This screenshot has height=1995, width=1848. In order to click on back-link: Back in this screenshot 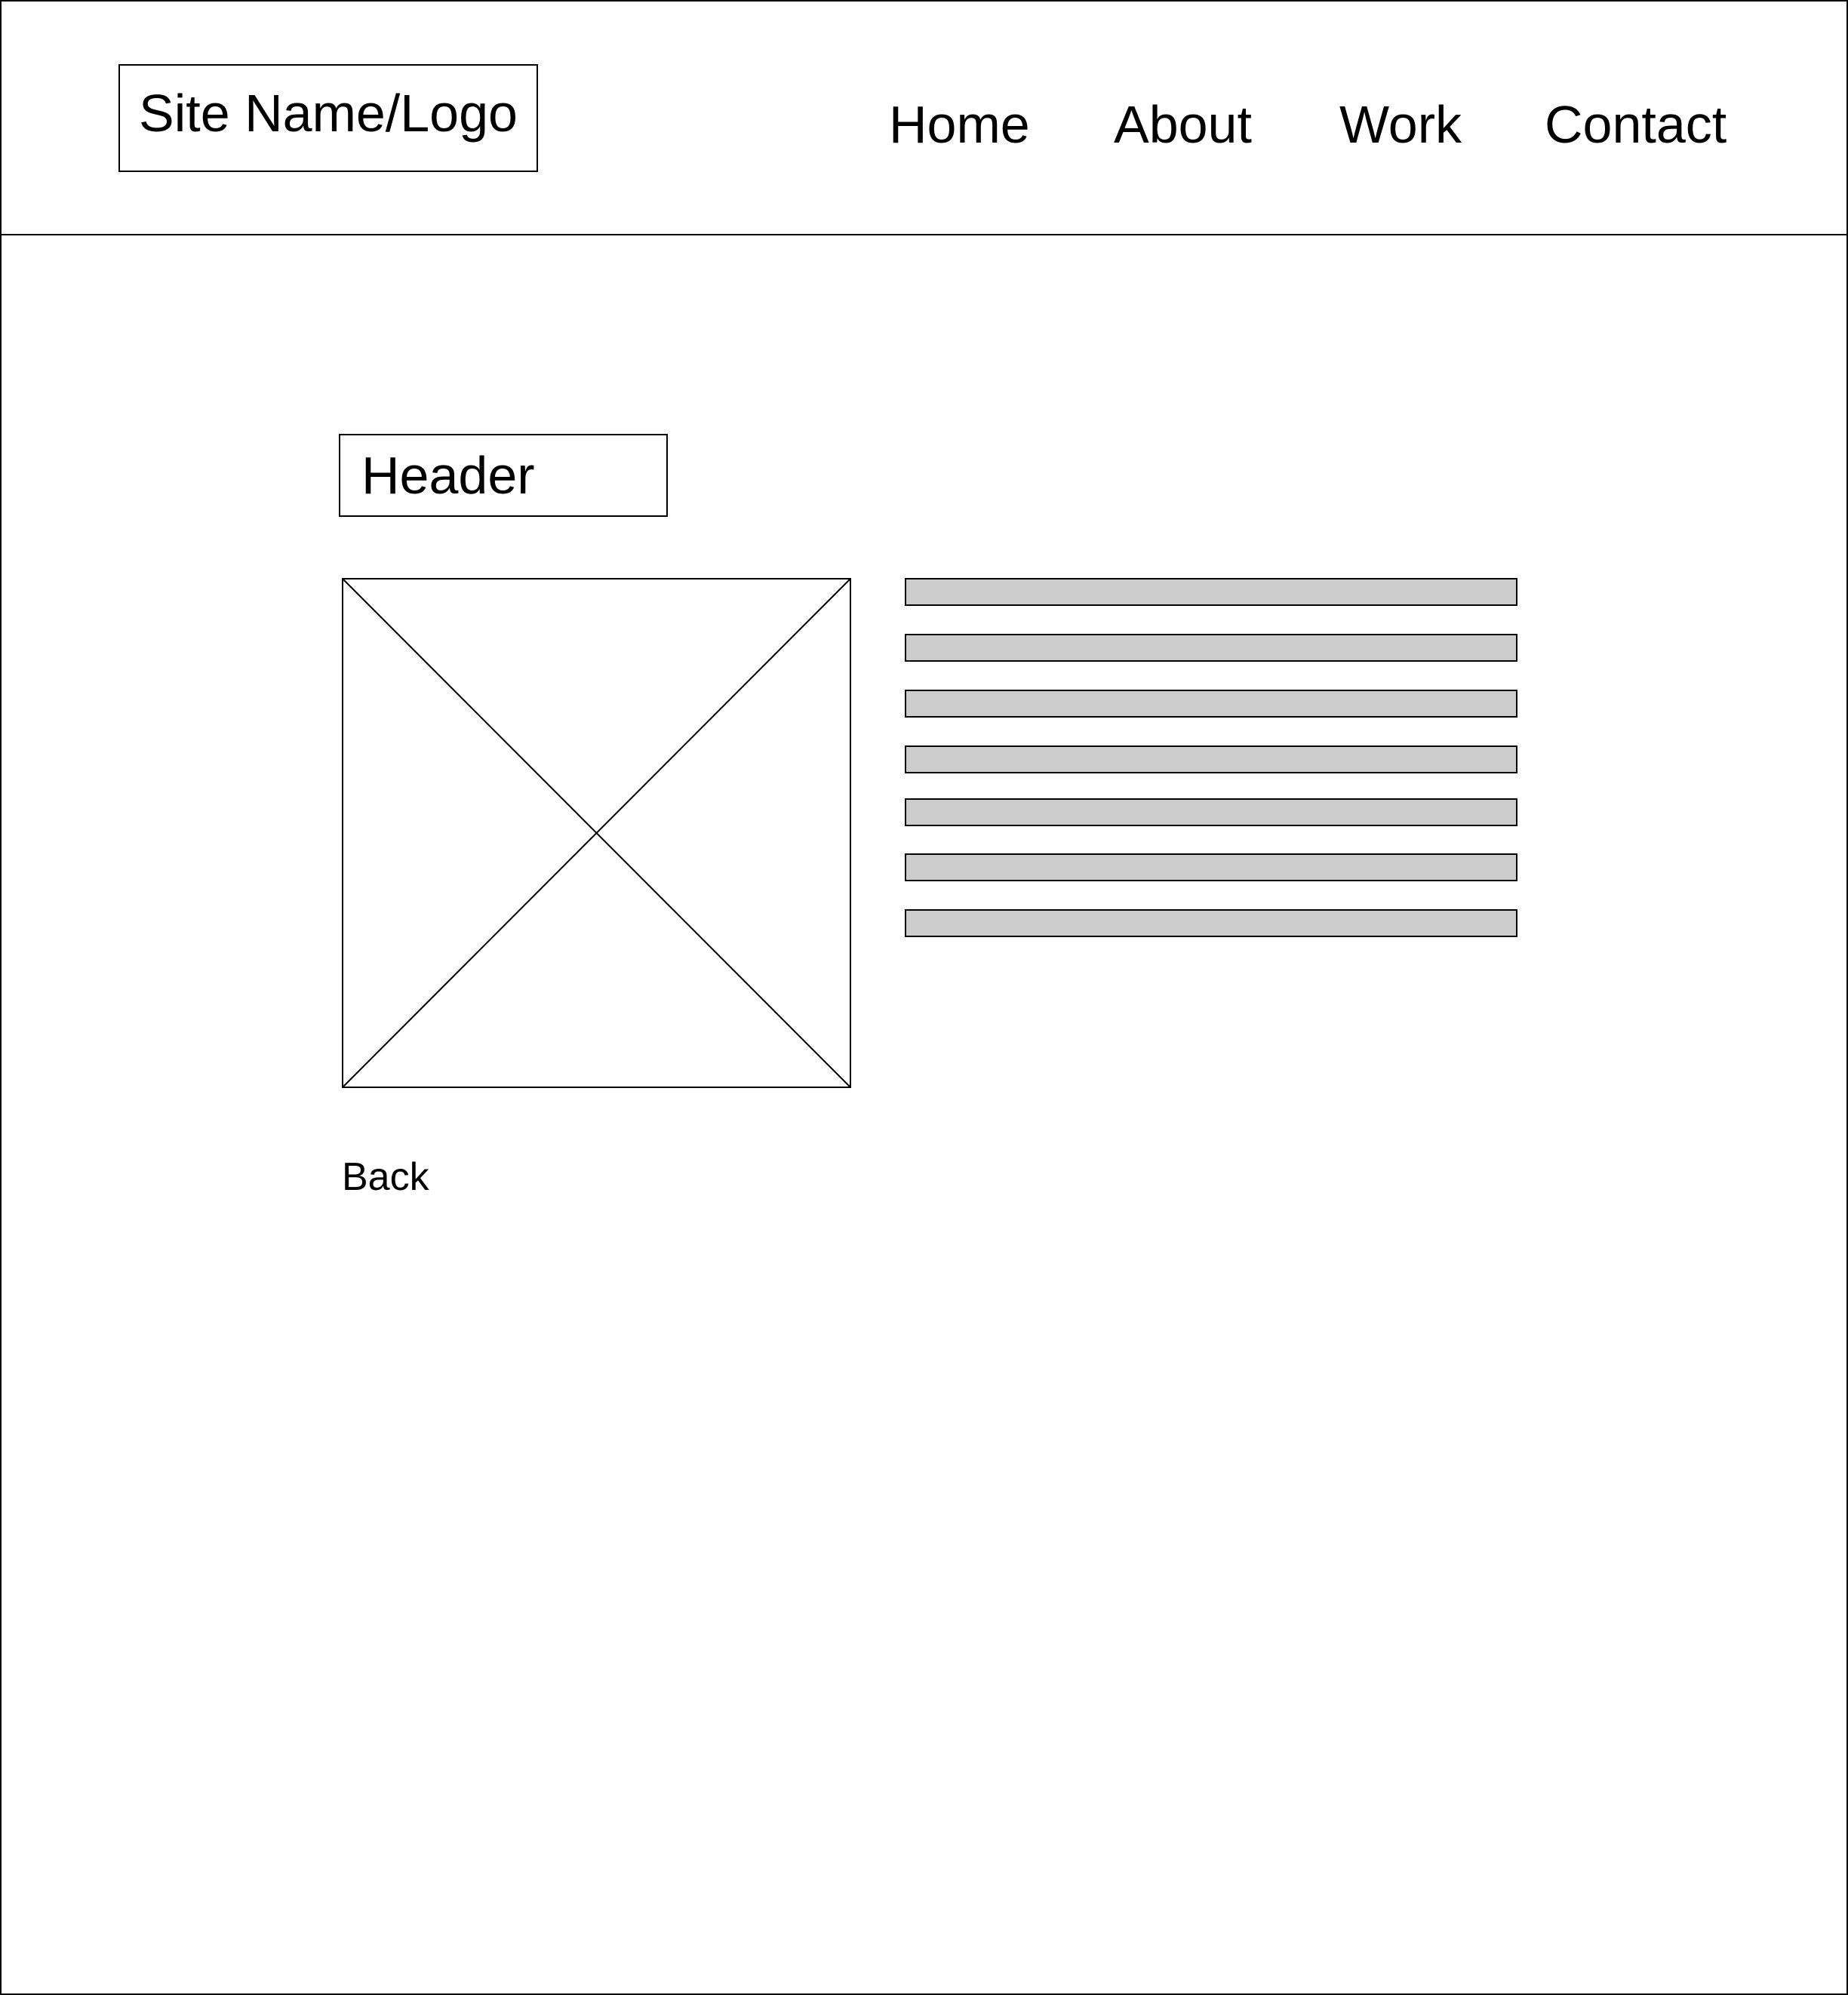, I will do `click(385, 1177)`.